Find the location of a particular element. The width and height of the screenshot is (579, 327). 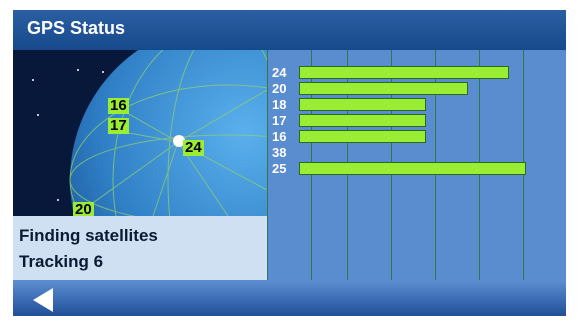

header-bar: GPS Status is located at coordinates (289, 30).